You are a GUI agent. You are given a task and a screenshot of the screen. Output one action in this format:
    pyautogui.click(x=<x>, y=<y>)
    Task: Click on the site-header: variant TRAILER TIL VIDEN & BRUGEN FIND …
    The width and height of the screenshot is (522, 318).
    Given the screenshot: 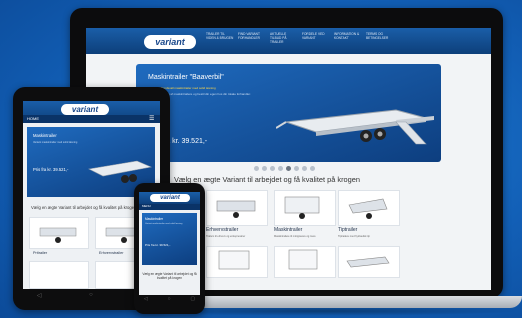 What is the action you would take?
    pyautogui.click(x=288, y=41)
    